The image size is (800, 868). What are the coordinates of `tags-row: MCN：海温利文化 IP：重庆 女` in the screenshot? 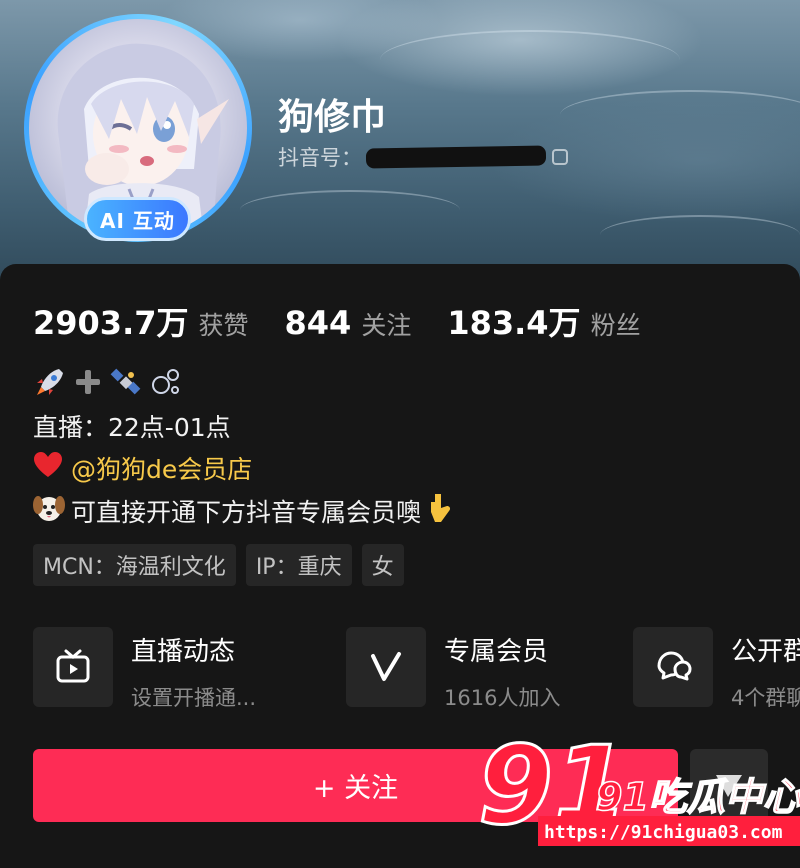 It's located at (218, 565).